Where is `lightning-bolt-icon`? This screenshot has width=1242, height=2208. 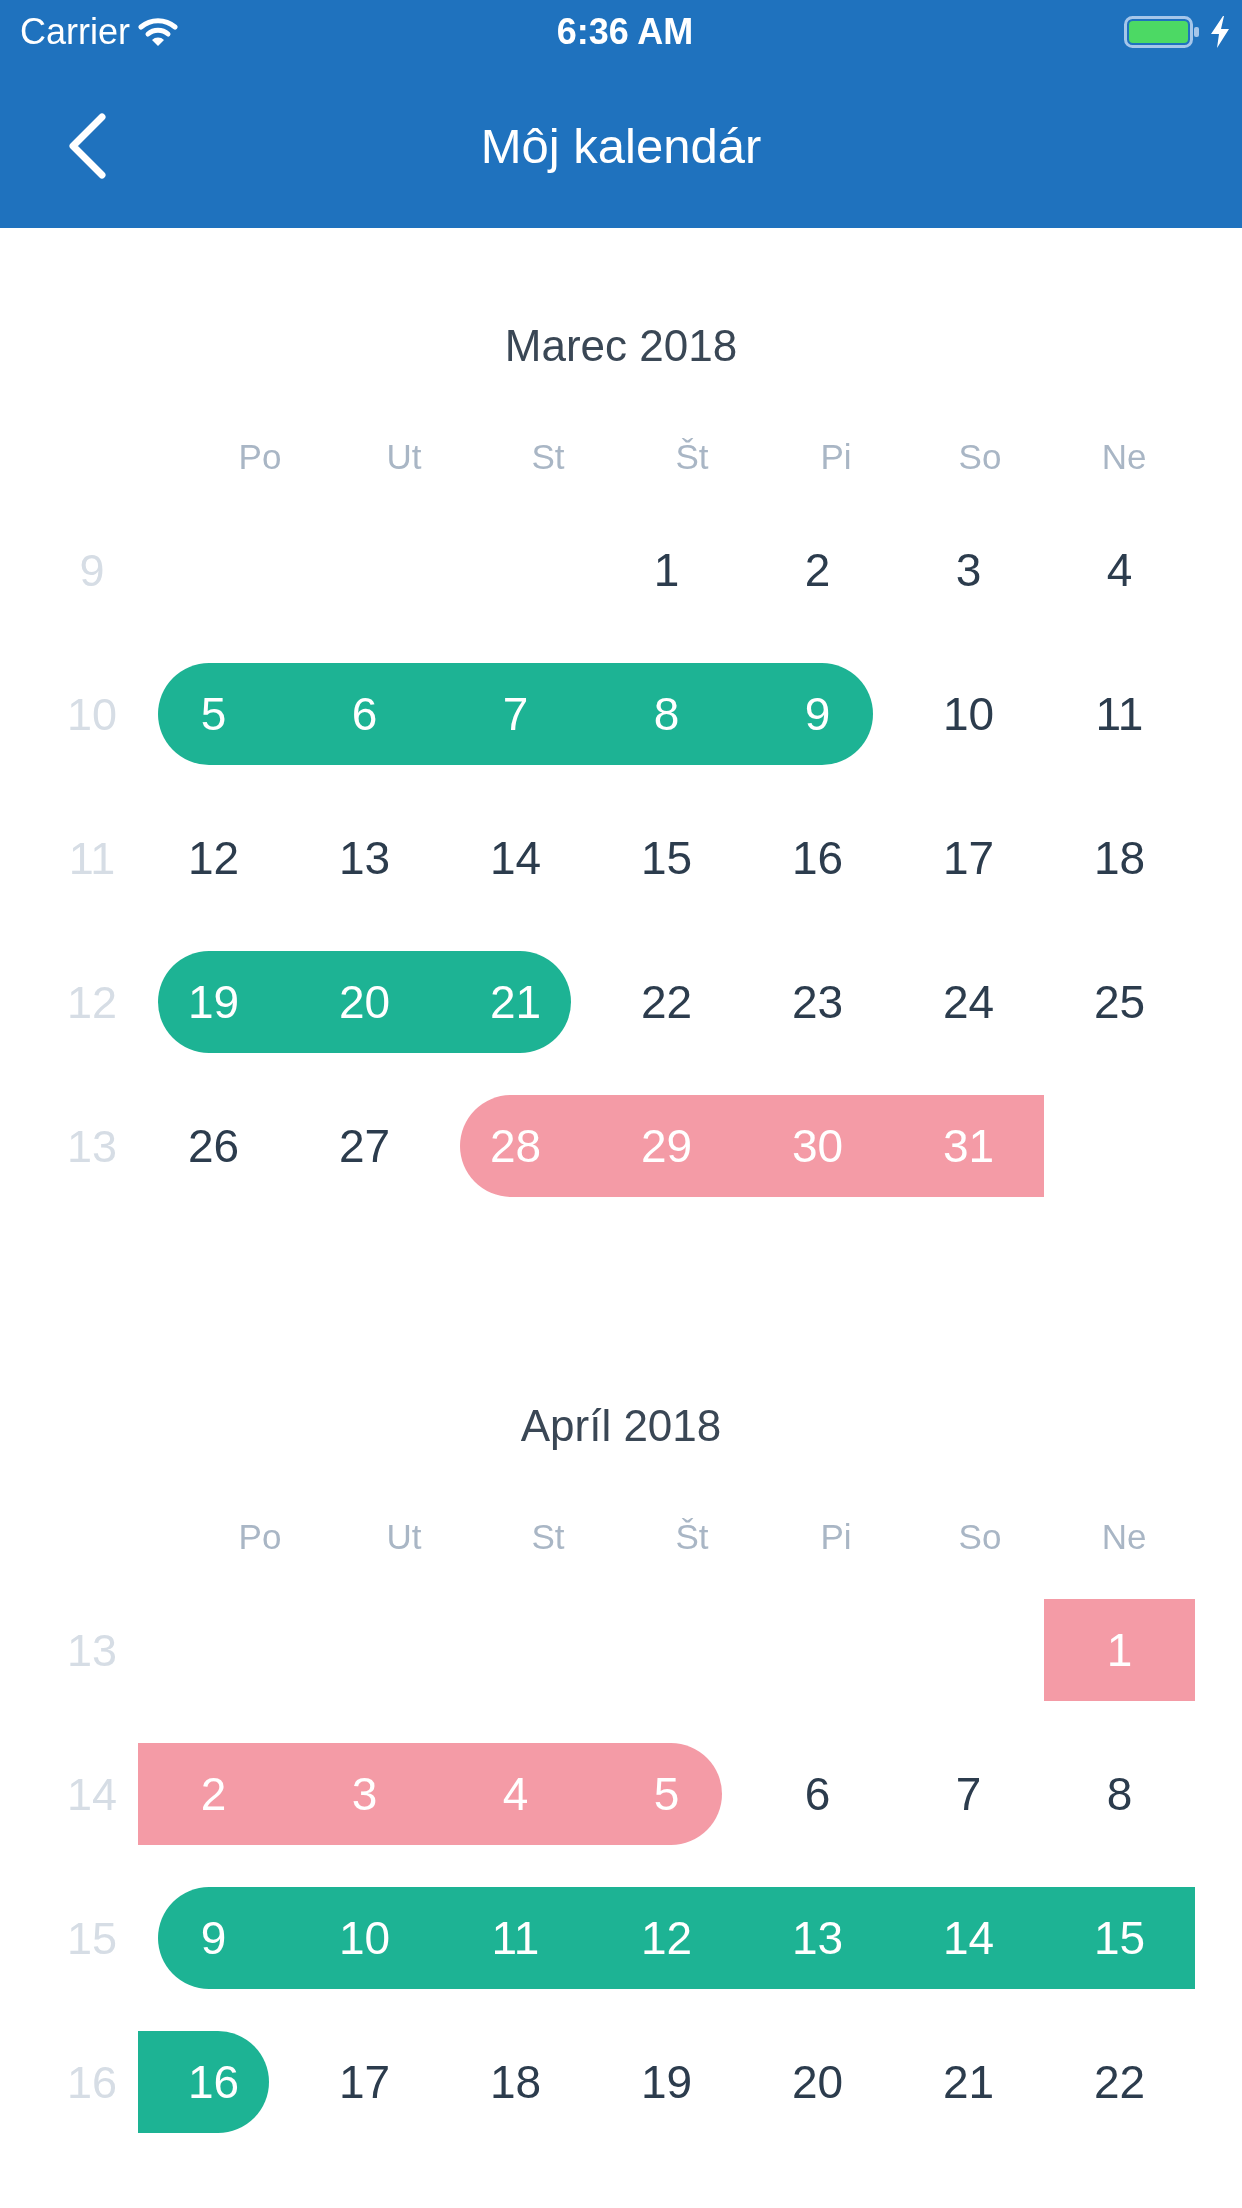
lightning-bolt-icon is located at coordinates (1220, 32).